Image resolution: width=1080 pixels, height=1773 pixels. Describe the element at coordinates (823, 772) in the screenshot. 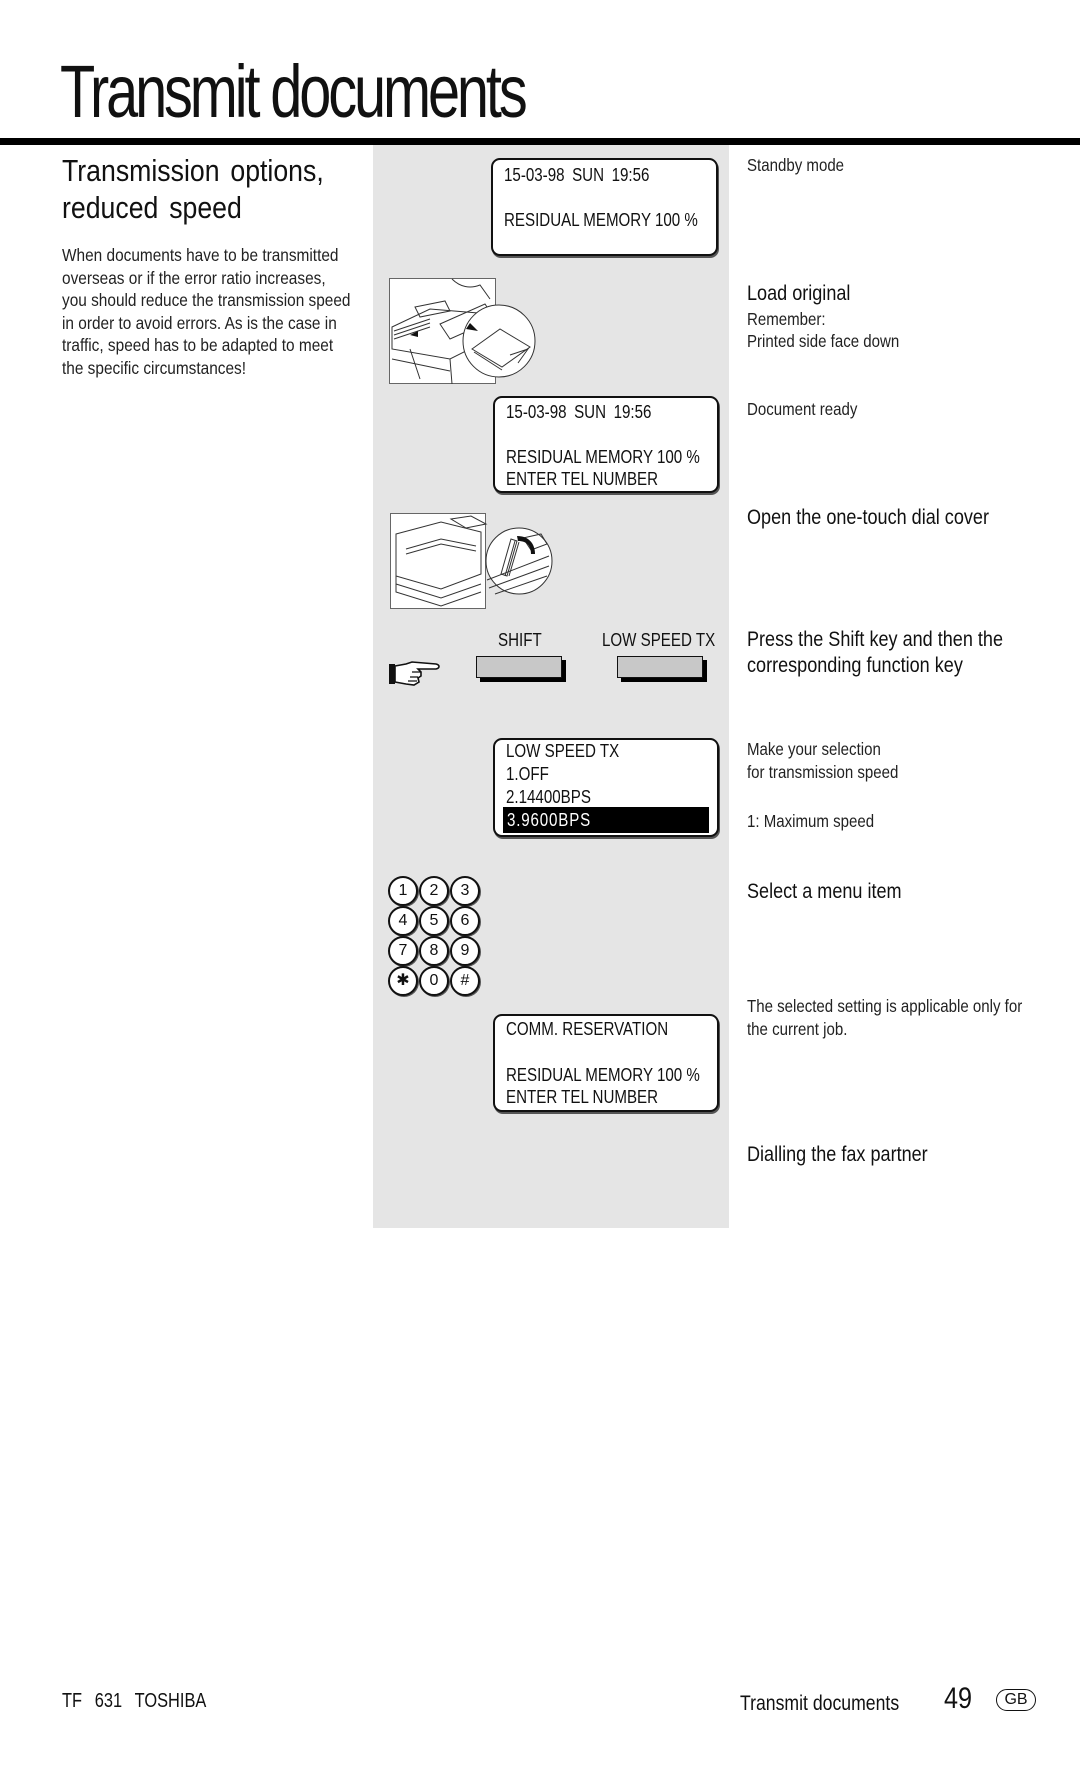

I see `instruction-make-selection-cont: for transmission speed` at that location.